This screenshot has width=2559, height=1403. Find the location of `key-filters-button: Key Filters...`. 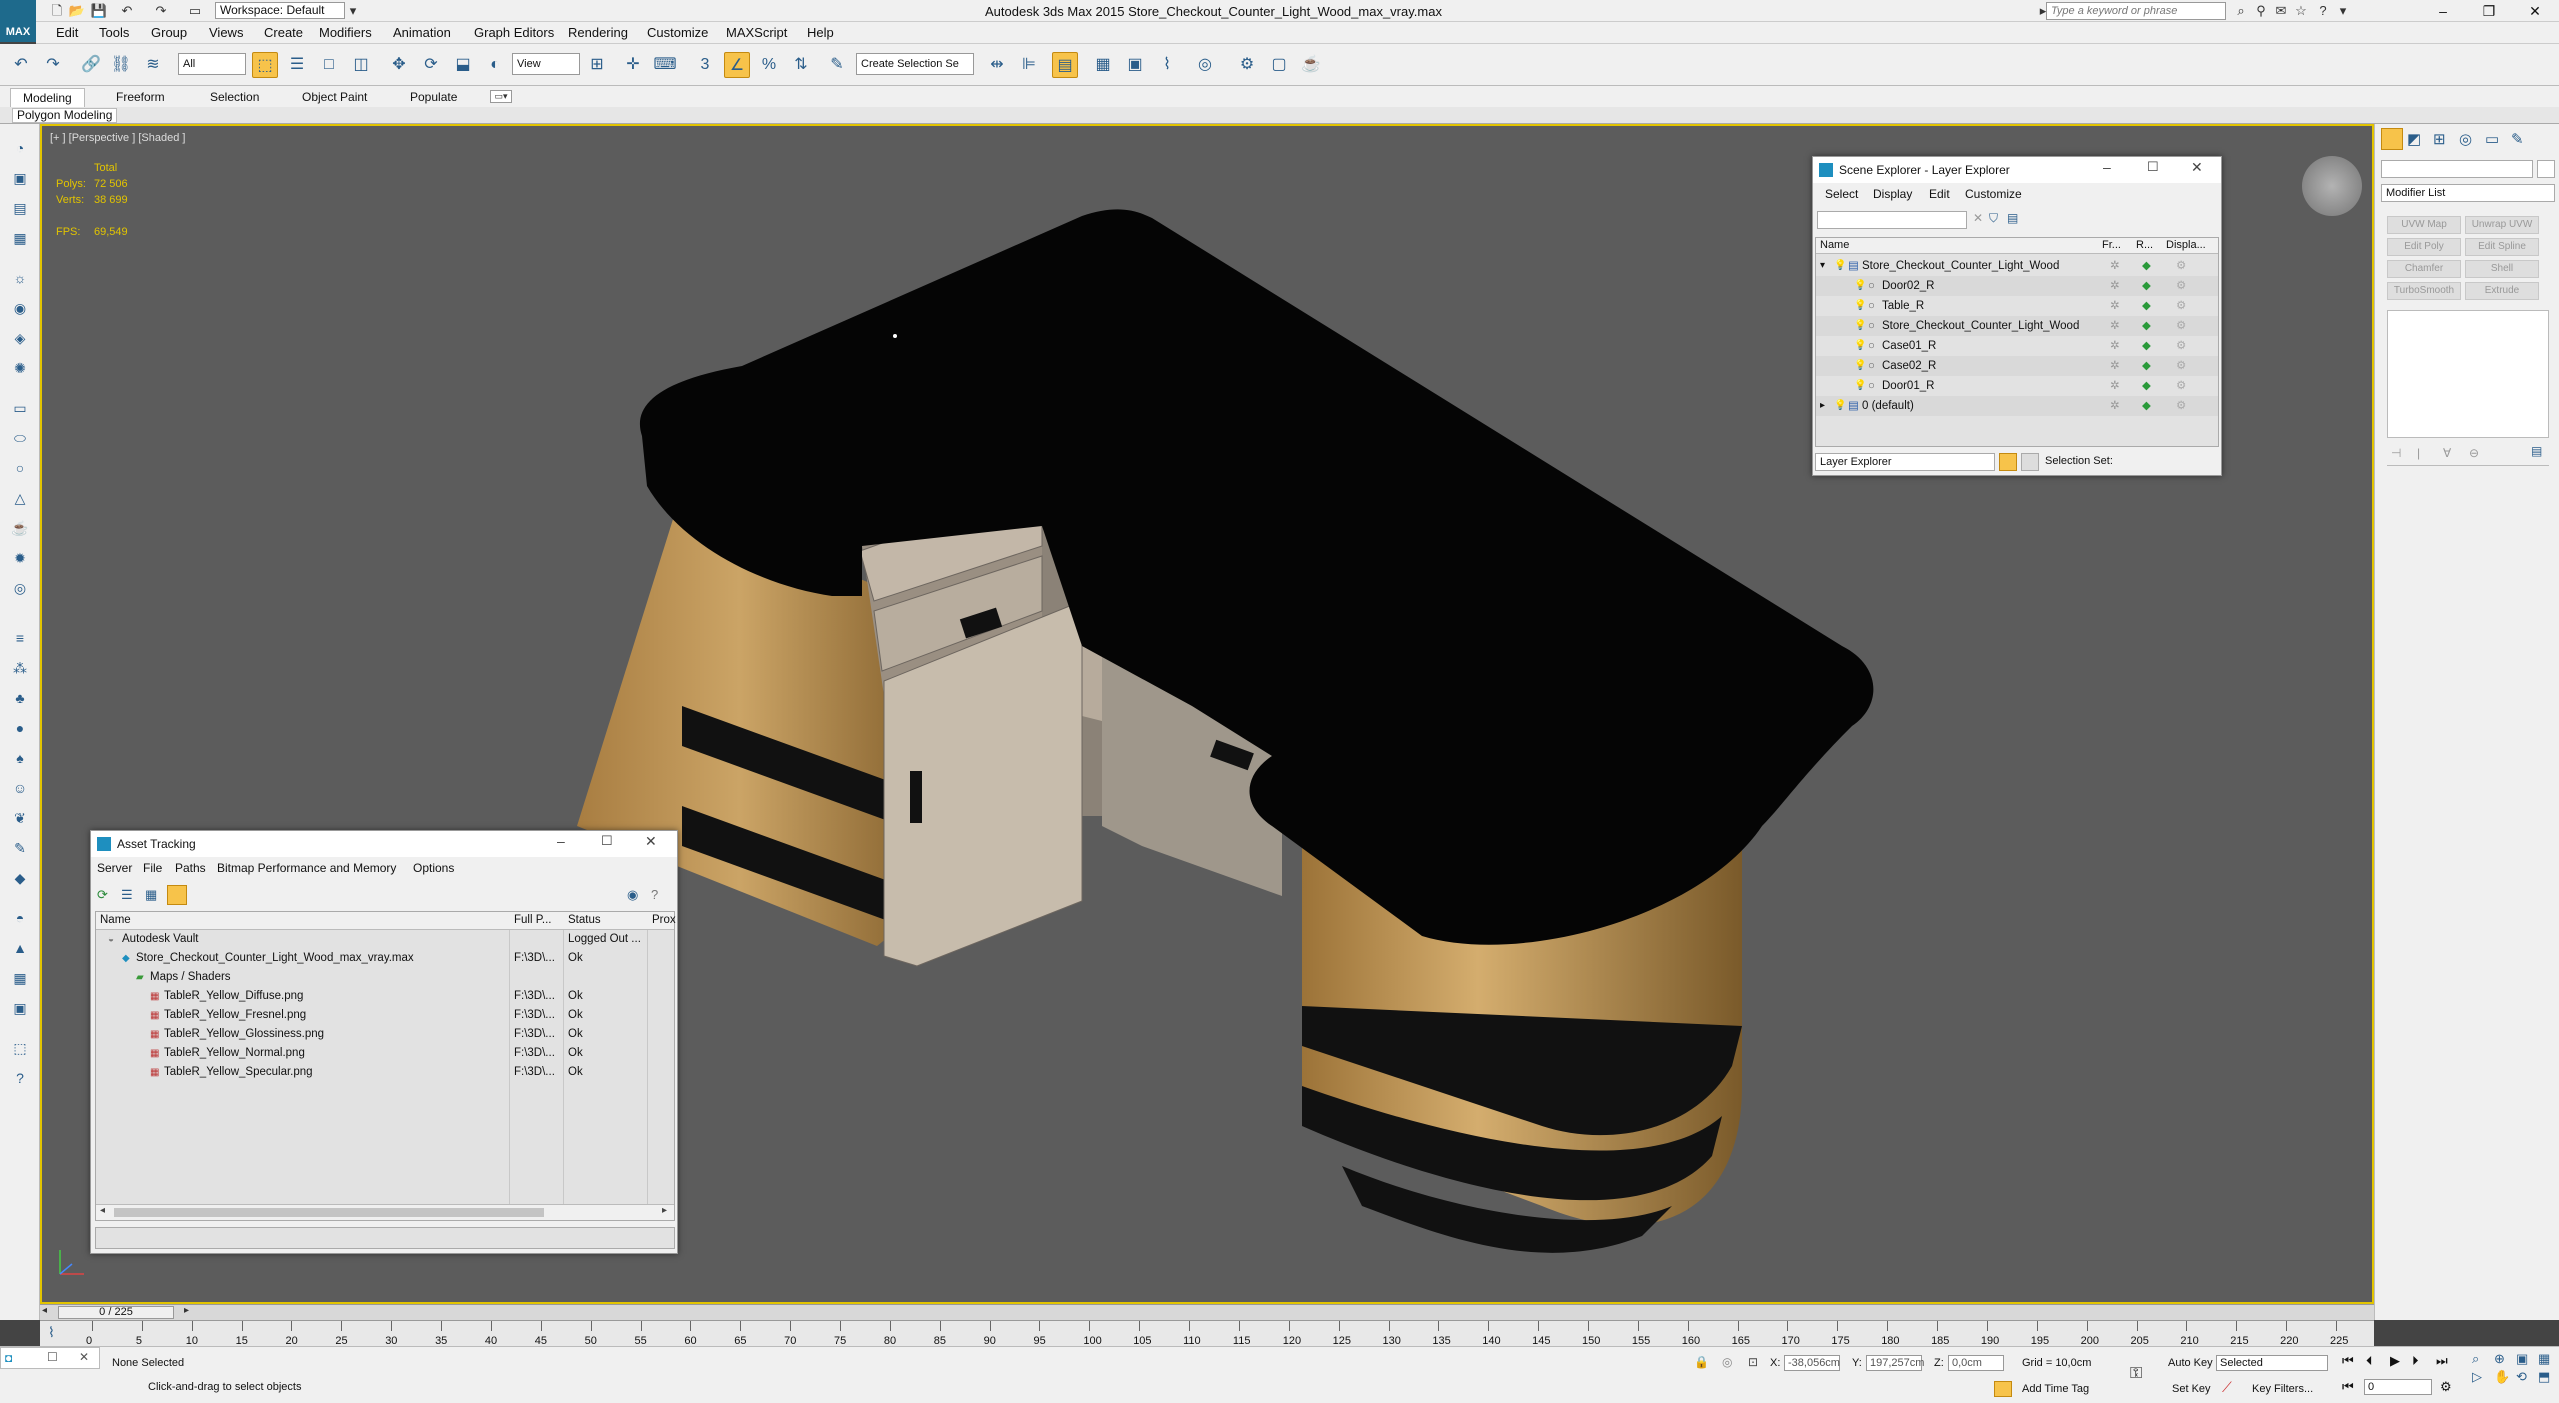

key-filters-button: Key Filters... is located at coordinates (2282, 1389).